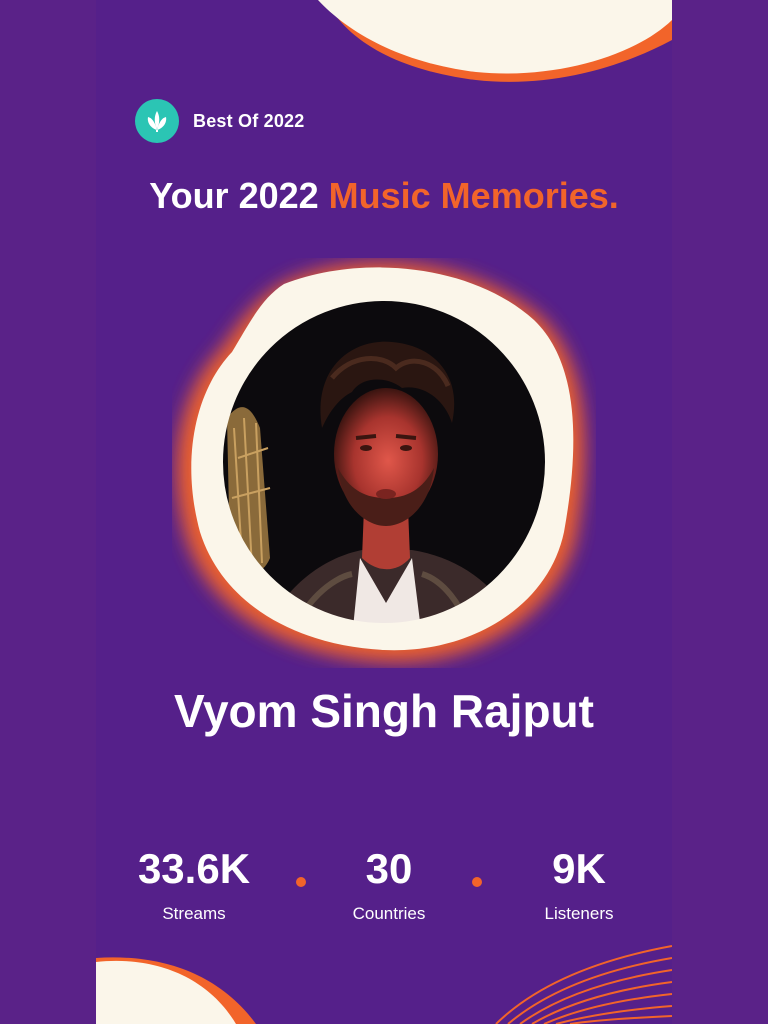  I want to click on stat-value: 9K, so click(579, 868).